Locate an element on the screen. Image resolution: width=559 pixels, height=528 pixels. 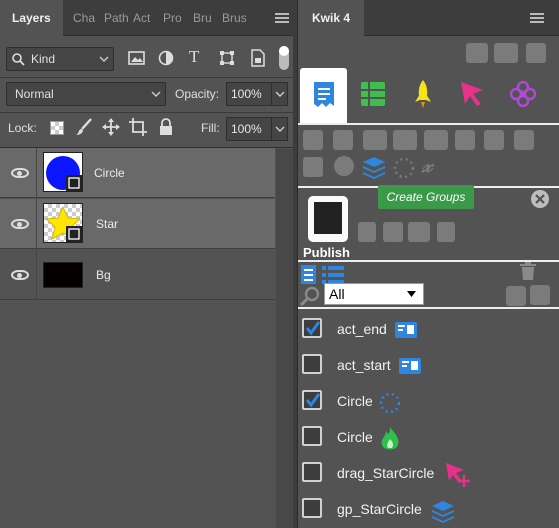
list-view-icon is located at coordinates (333, 275).